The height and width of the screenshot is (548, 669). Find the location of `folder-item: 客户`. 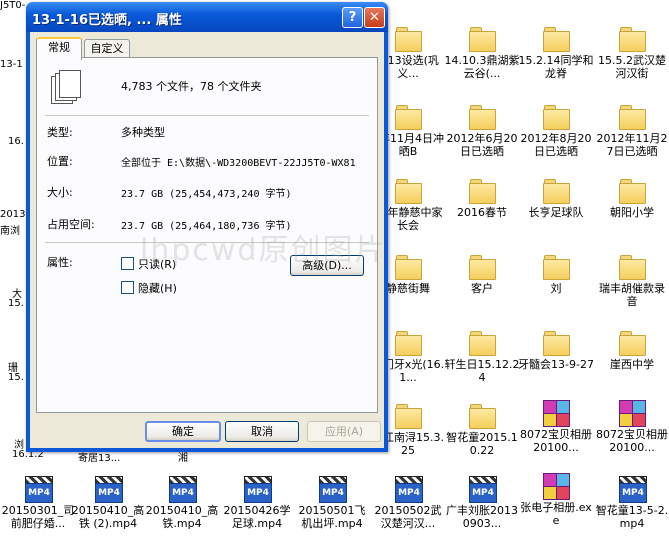

folder-item: 客户 is located at coordinates (482, 290).